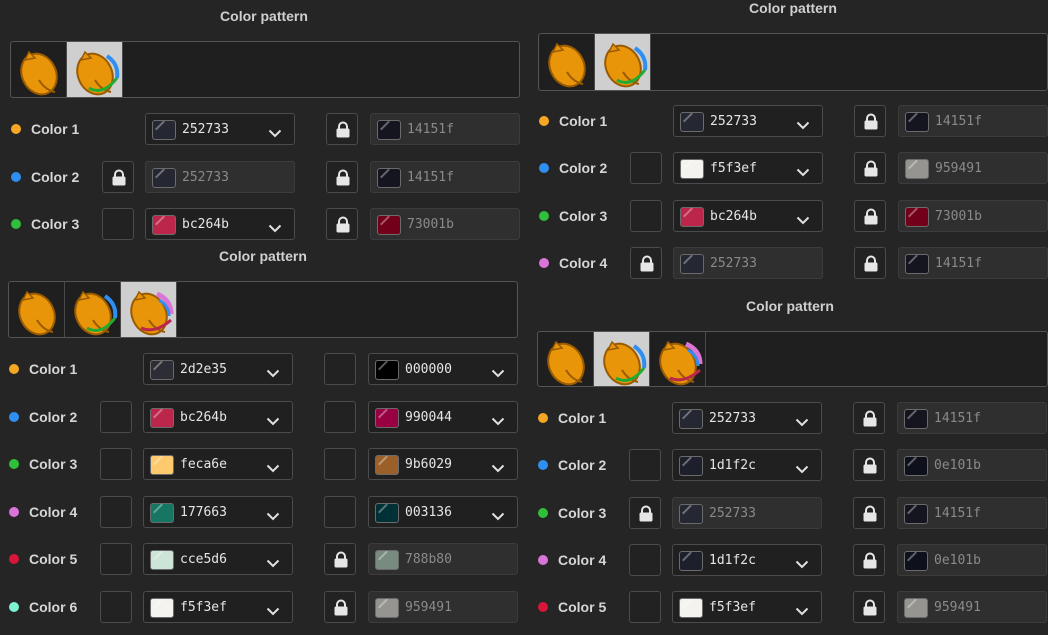  What do you see at coordinates (443, 417) in the screenshot?
I see `shade-hex-dropdown: 990044` at bounding box center [443, 417].